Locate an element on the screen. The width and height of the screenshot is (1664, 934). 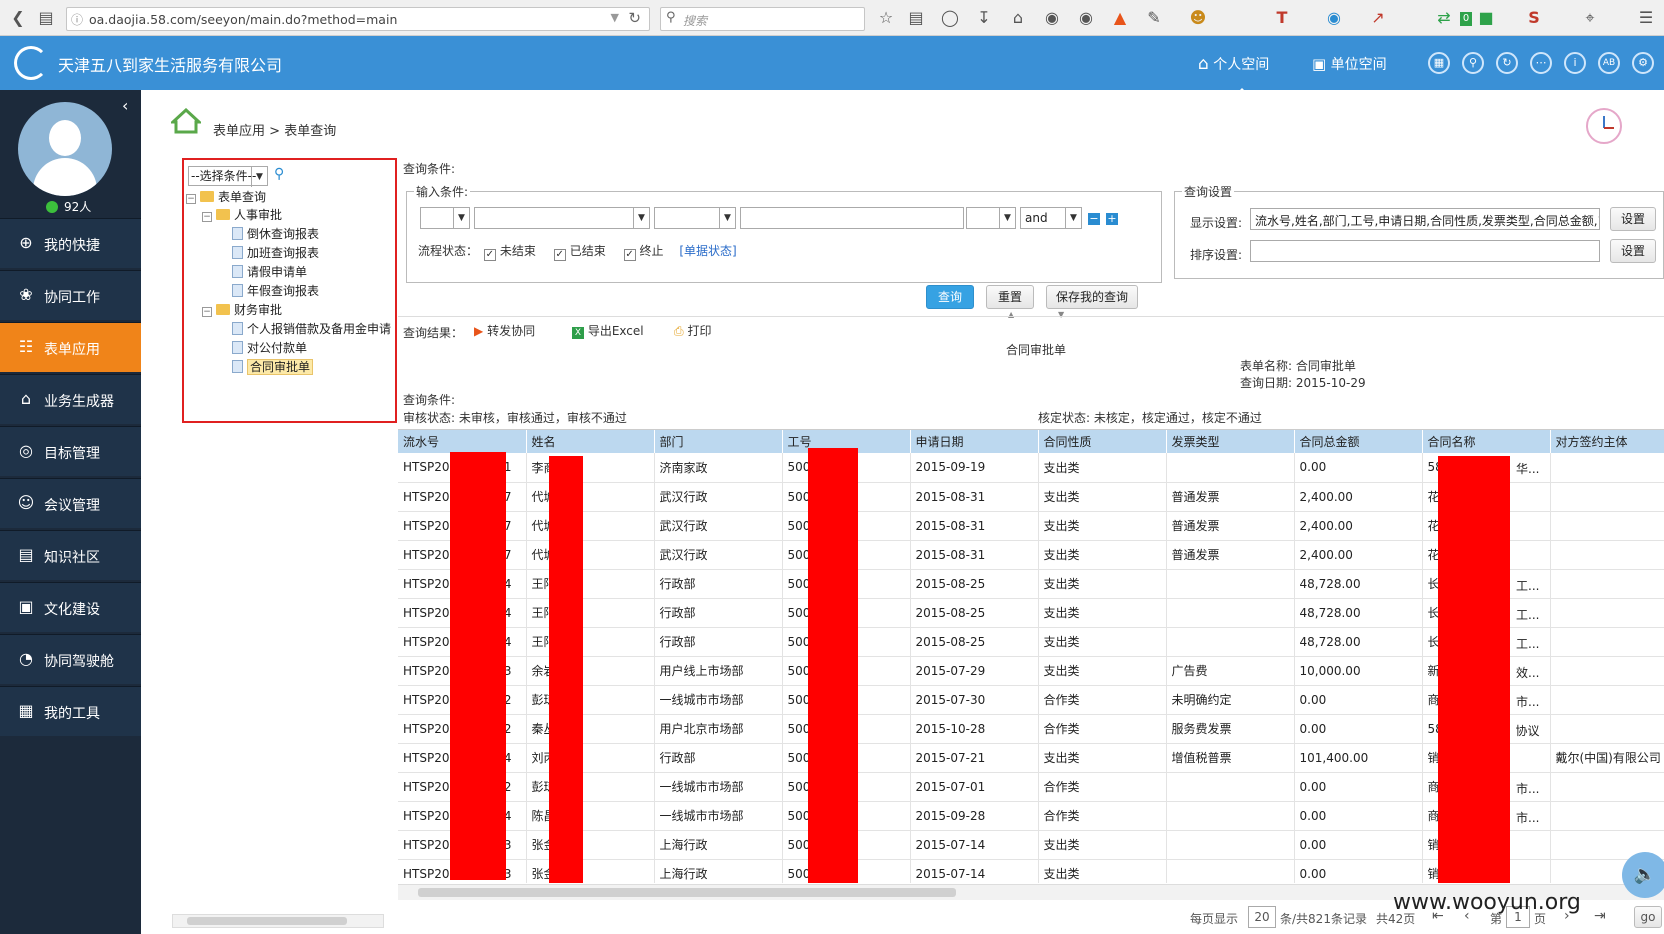
export-excel-button: X 导出Excel is located at coordinates (608, 330).